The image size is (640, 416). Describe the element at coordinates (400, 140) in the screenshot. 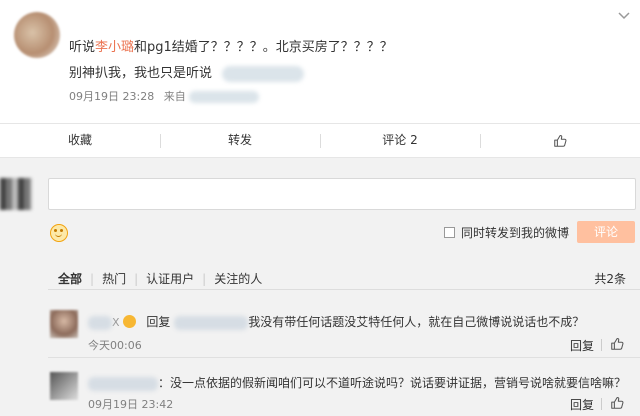

I see `comment-button: 评论 2` at that location.